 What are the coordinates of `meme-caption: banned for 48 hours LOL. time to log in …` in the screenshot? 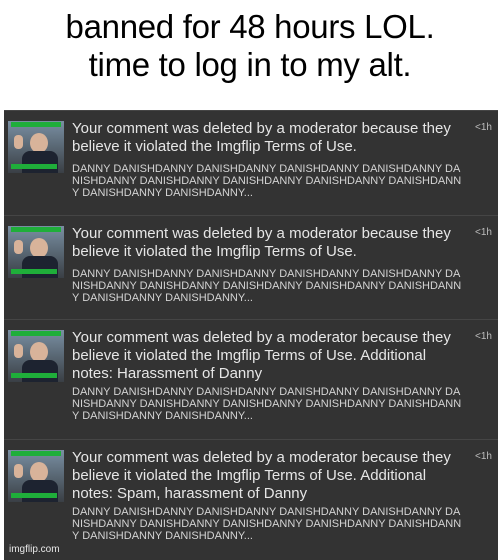 It's located at (250, 46).